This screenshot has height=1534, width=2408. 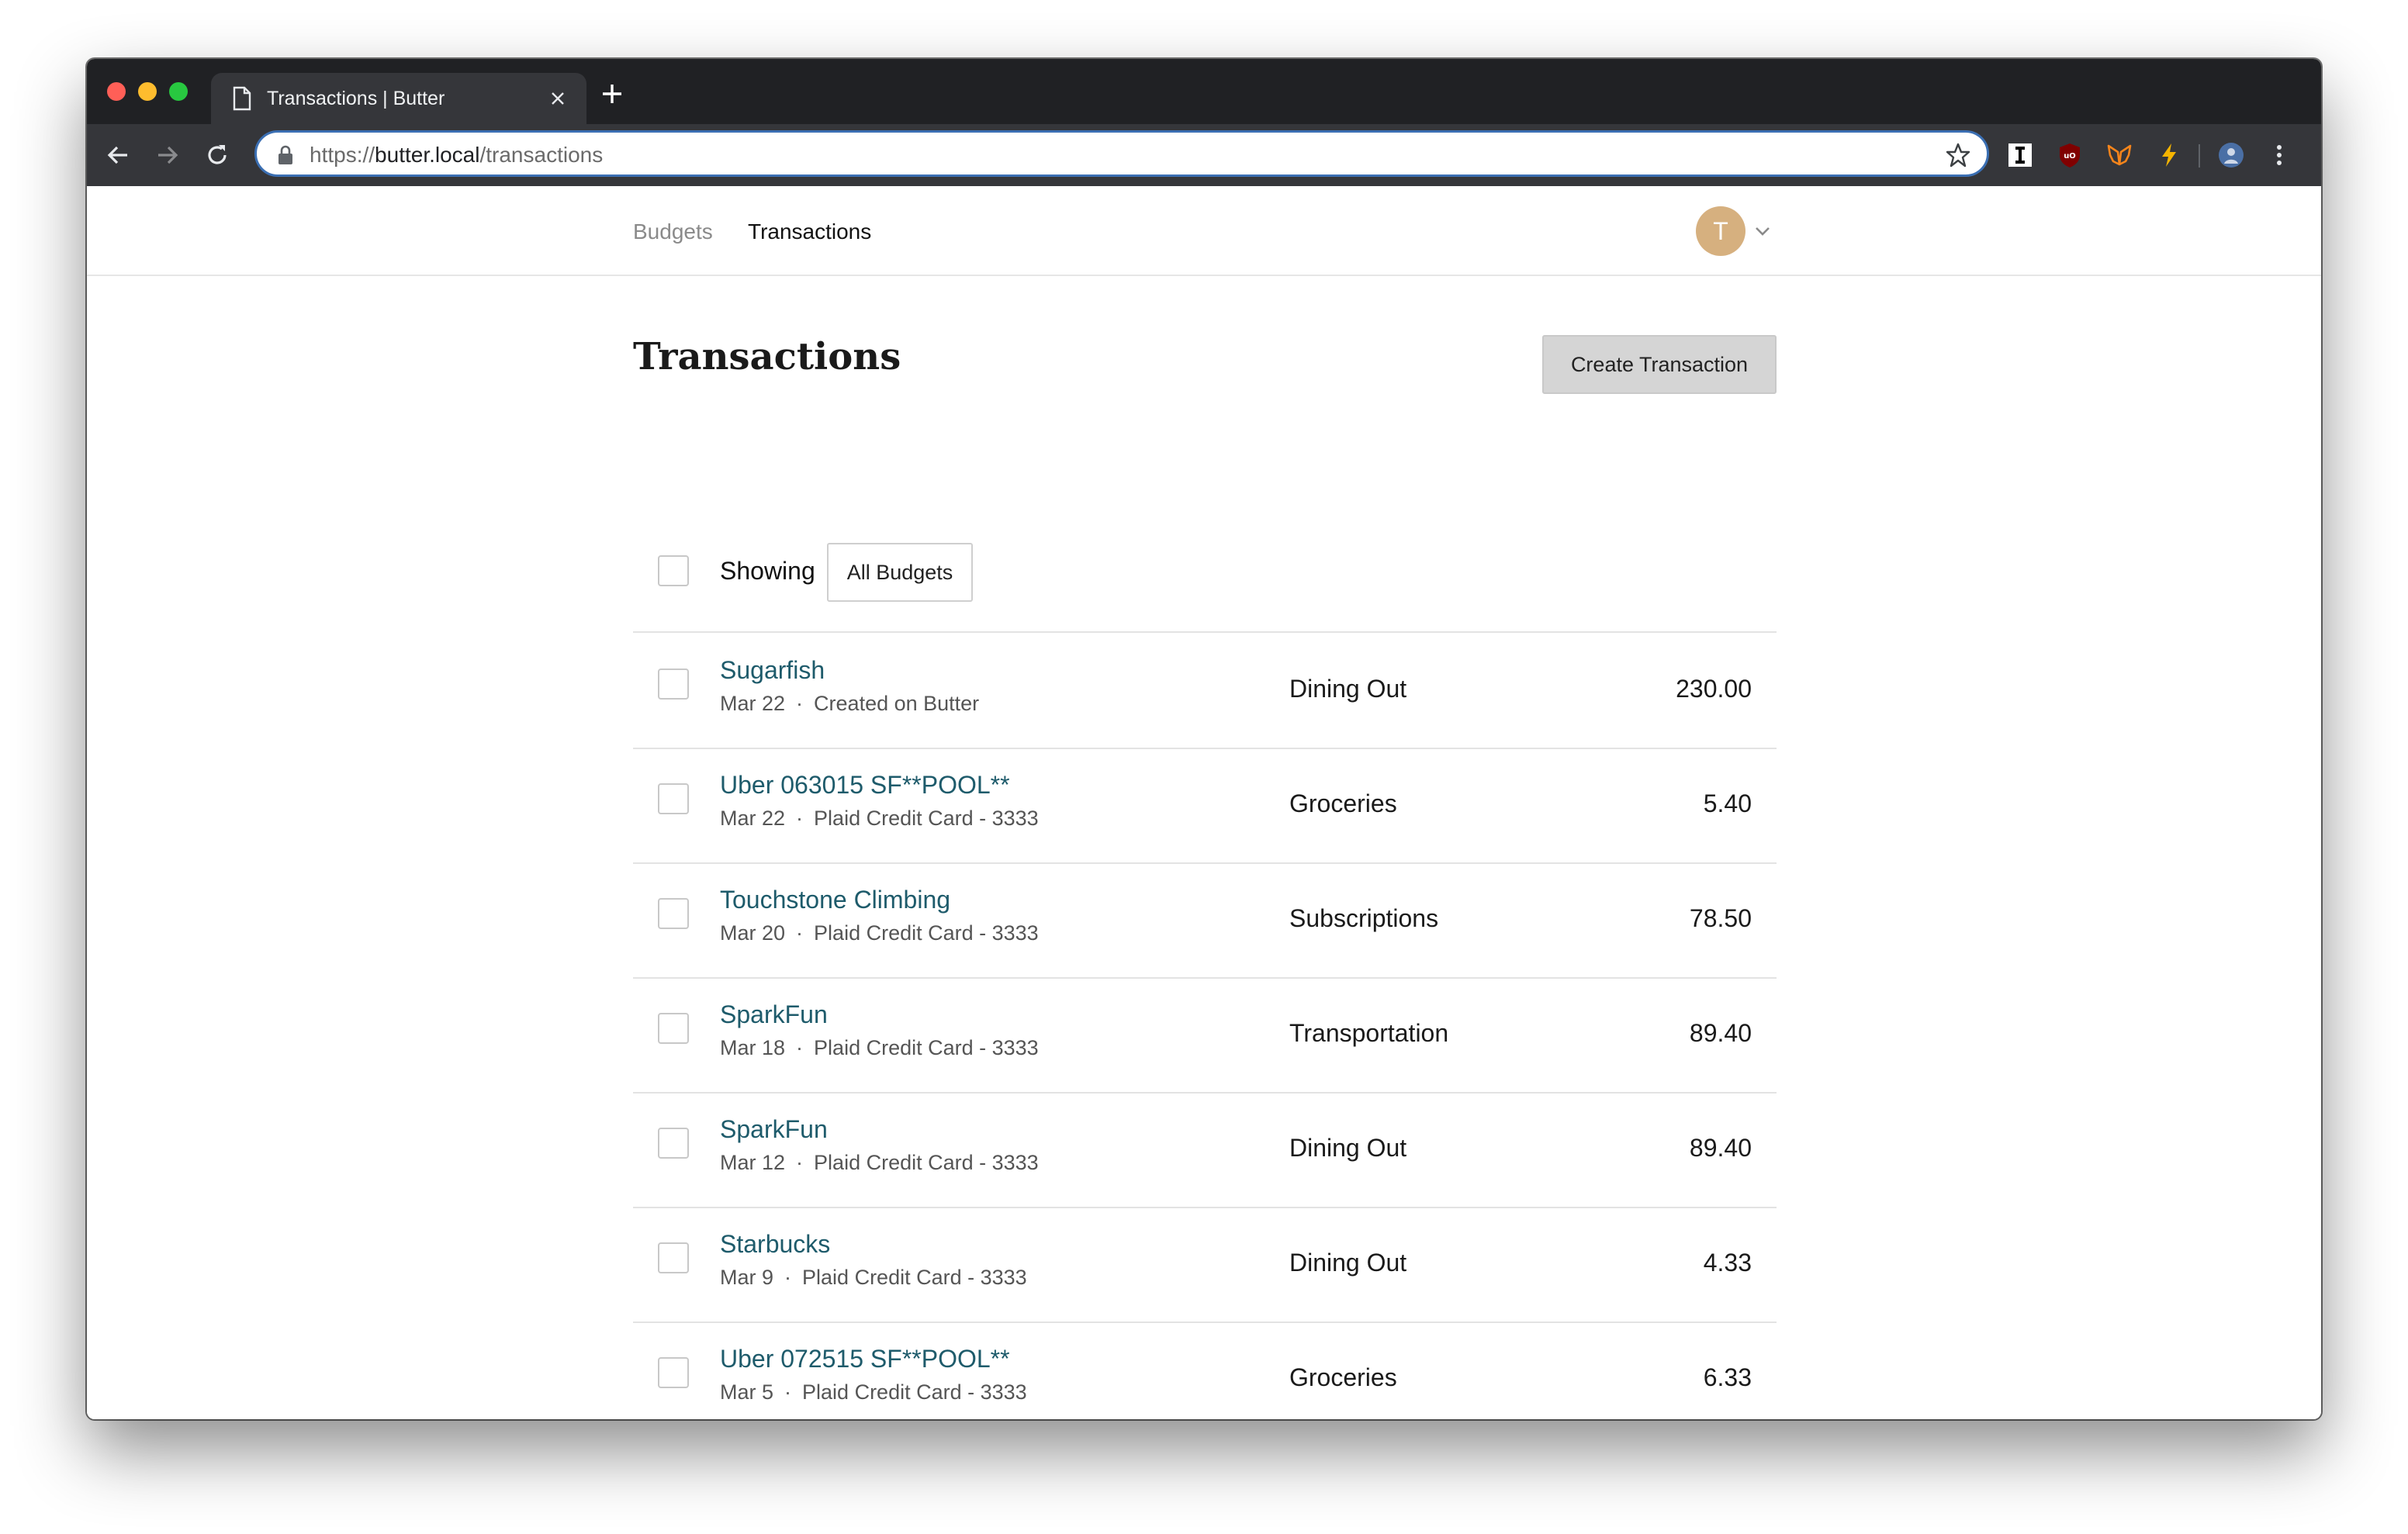 What do you see at coordinates (168, 155) in the screenshot?
I see `forward-arrow-icon` at bounding box center [168, 155].